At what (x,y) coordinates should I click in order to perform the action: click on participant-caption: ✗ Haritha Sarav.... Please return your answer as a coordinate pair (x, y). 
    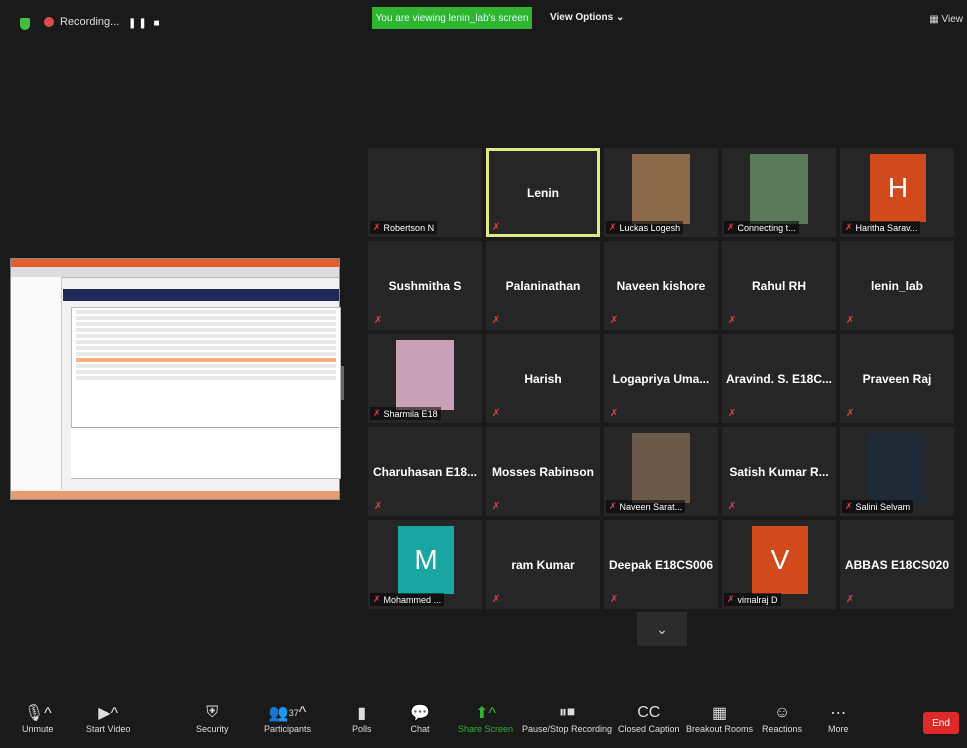
    Looking at the image, I should click on (881, 227).